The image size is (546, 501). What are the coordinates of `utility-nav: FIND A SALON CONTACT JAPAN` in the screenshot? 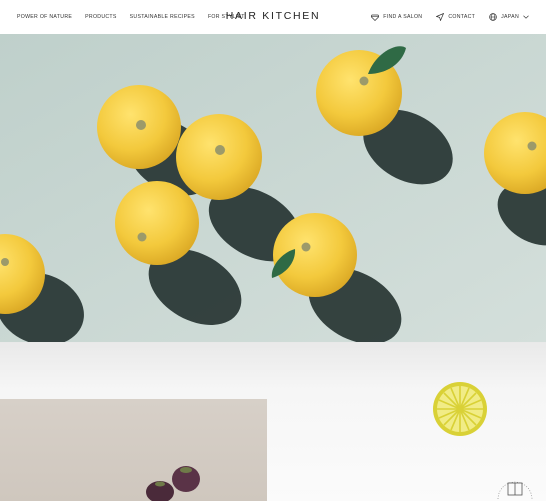 It's located at (450, 17).